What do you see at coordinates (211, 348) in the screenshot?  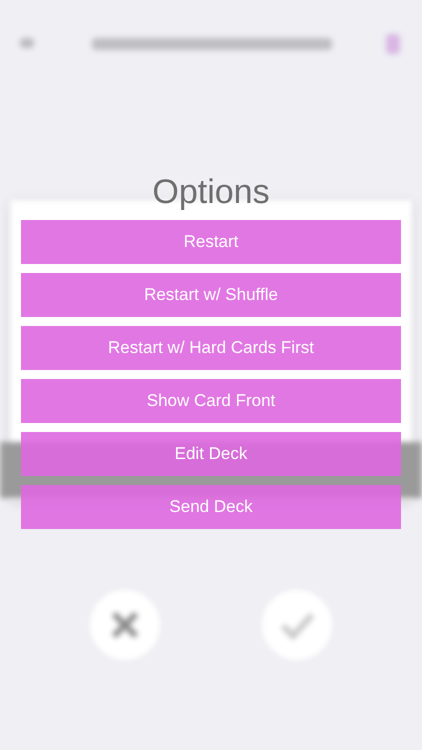 I see `option-button: Restart w/ Hard Cards First` at bounding box center [211, 348].